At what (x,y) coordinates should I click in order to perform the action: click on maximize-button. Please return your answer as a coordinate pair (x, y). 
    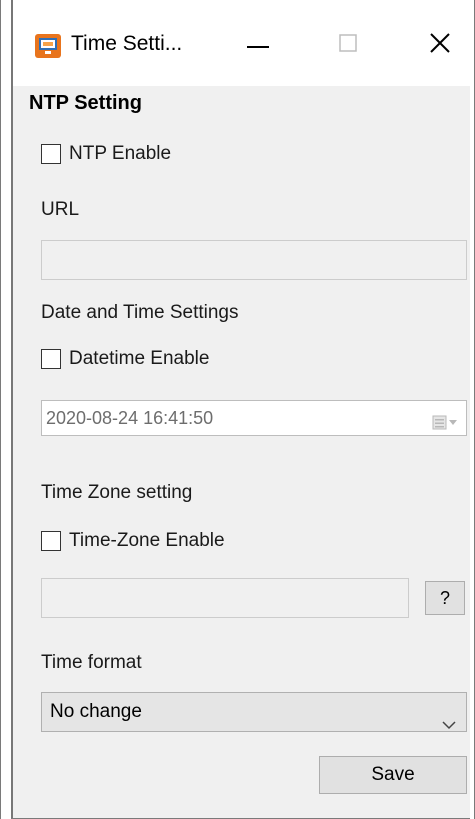
    Looking at the image, I should click on (348, 45).